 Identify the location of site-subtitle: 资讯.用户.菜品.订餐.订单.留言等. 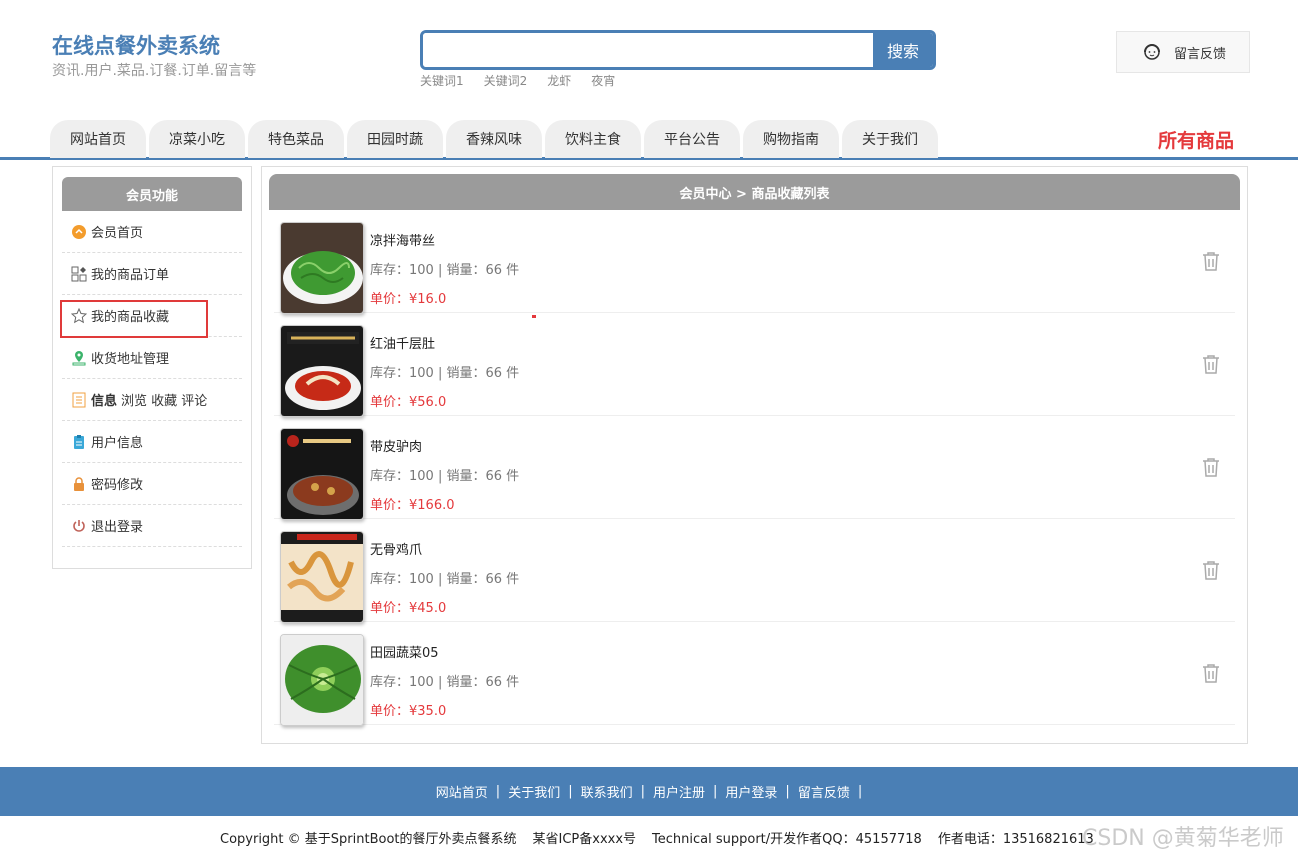
(154, 71).